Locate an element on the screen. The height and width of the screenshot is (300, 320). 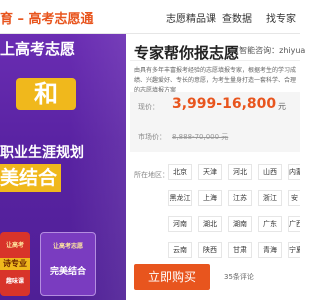
review-count-link: 35条评论 is located at coordinates (239, 277).